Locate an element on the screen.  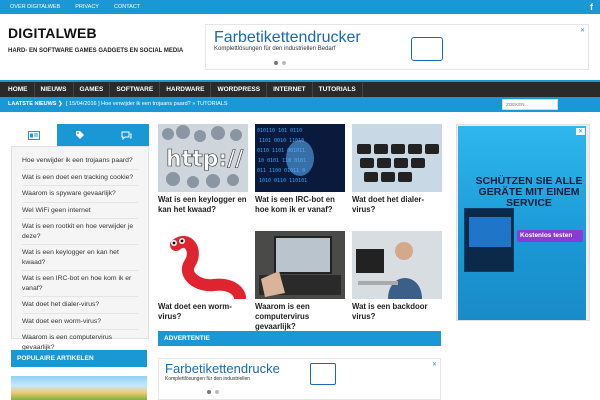
site-title: DIGITALWEB is located at coordinates (95, 33).